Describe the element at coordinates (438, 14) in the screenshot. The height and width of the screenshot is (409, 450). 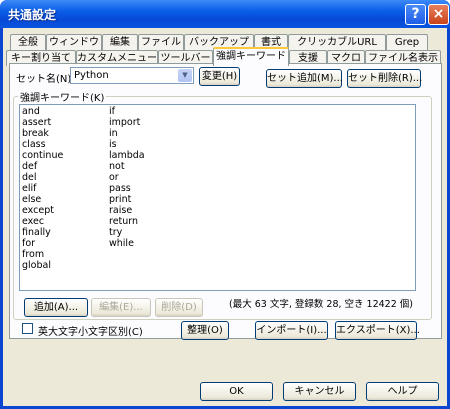
I see `close-icon: ×` at that location.